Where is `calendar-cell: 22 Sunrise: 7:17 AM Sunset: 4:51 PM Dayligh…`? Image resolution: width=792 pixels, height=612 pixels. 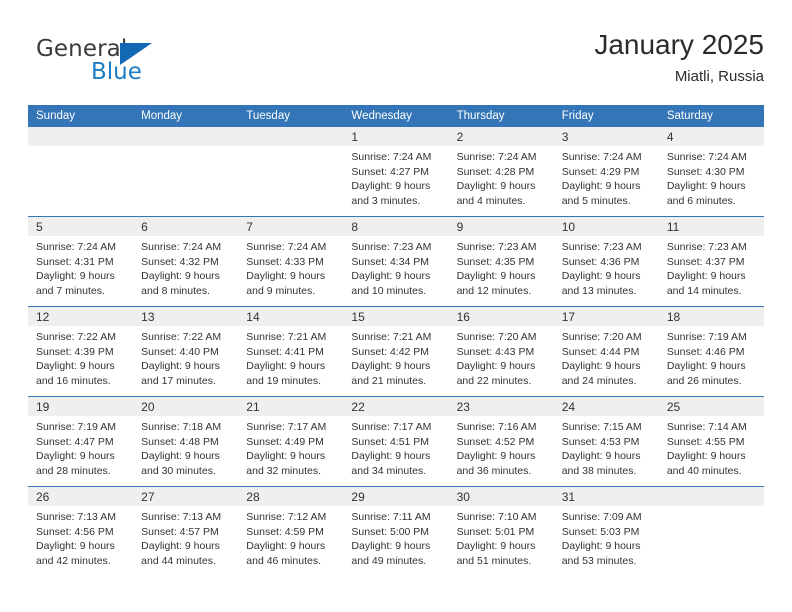 calendar-cell: 22 Sunrise: 7:17 AM Sunset: 4:51 PM Dayligh… is located at coordinates (396, 441).